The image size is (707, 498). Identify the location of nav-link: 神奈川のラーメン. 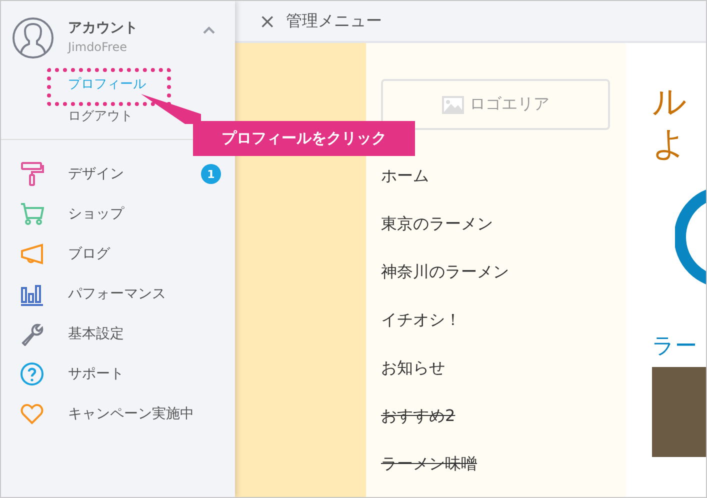
(445, 286).